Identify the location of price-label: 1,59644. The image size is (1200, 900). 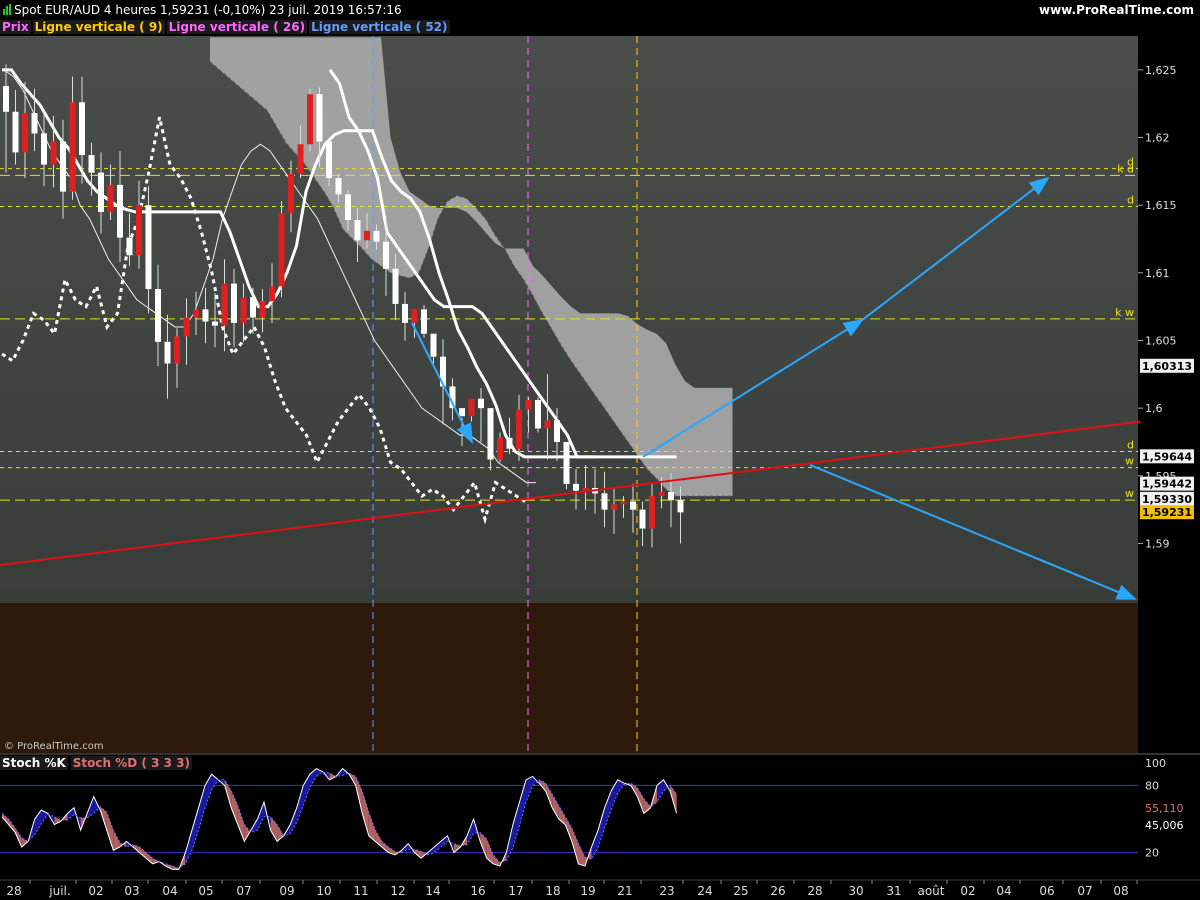
(1167, 456).